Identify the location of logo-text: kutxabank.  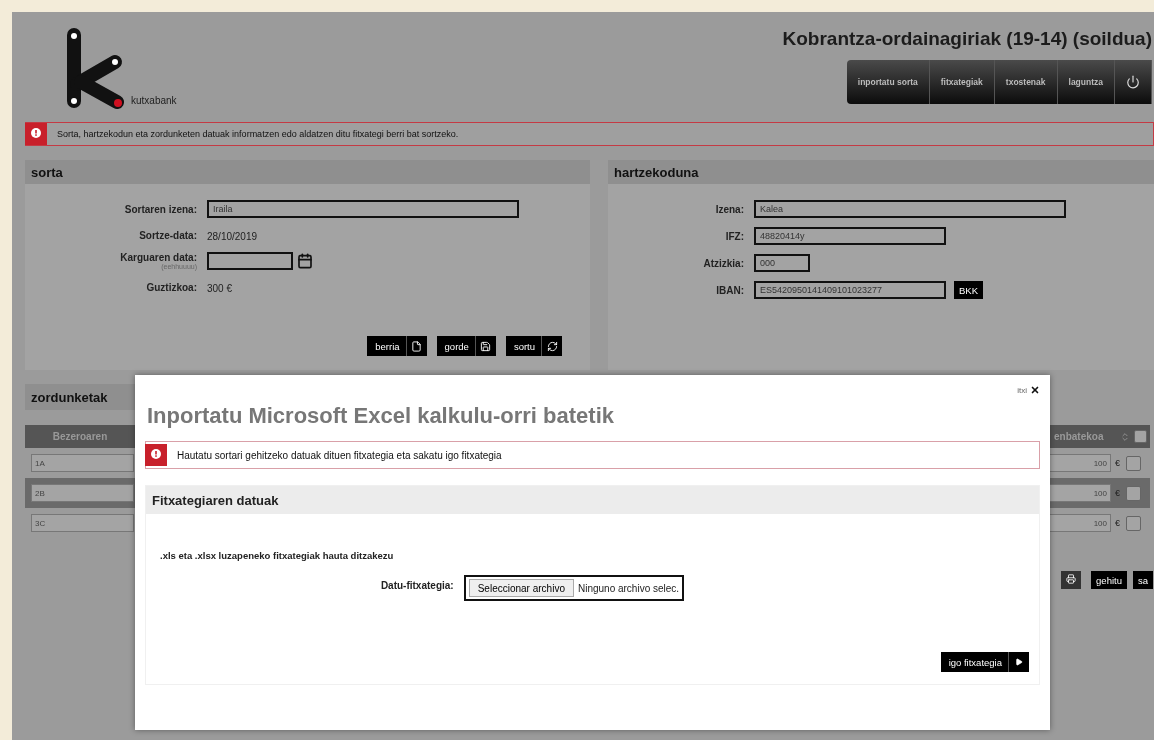
(154, 100).